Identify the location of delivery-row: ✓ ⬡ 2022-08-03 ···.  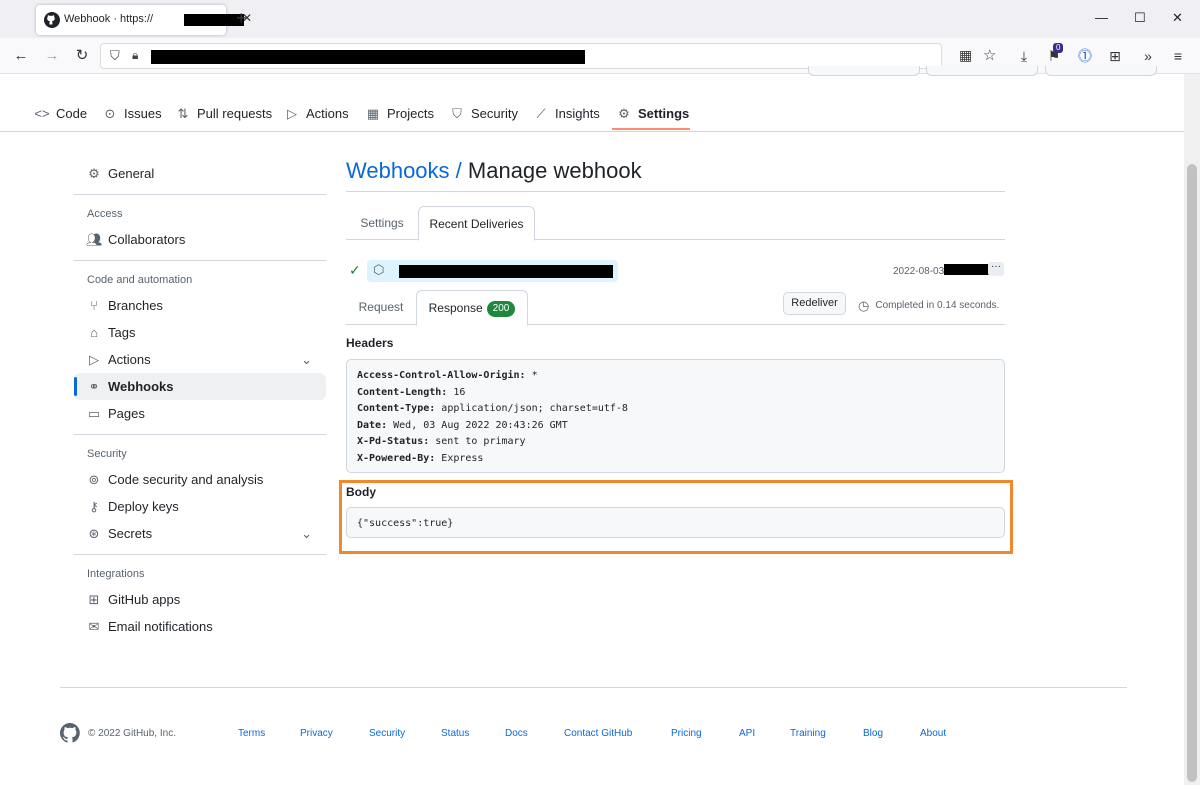
(675, 271).